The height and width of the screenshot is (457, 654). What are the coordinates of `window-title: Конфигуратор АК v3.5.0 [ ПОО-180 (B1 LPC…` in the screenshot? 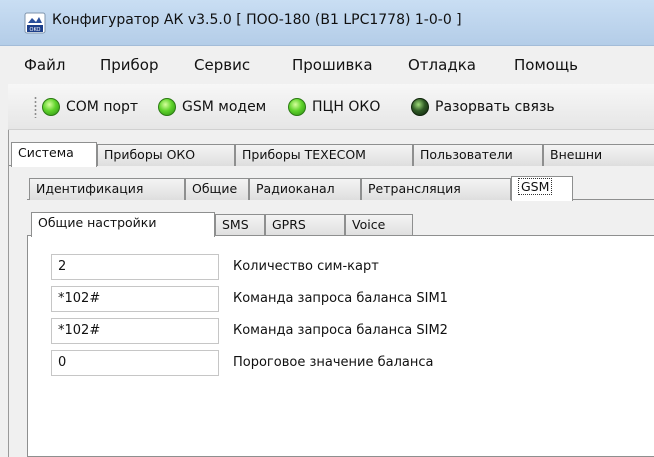 It's located at (257, 20).